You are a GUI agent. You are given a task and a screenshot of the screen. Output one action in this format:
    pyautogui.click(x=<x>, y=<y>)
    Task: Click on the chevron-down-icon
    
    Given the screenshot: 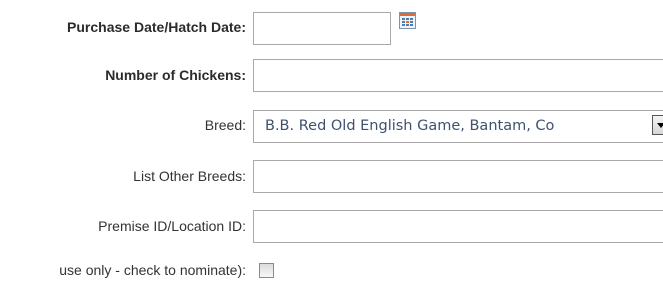 What is the action you would take?
    pyautogui.click(x=657, y=125)
    